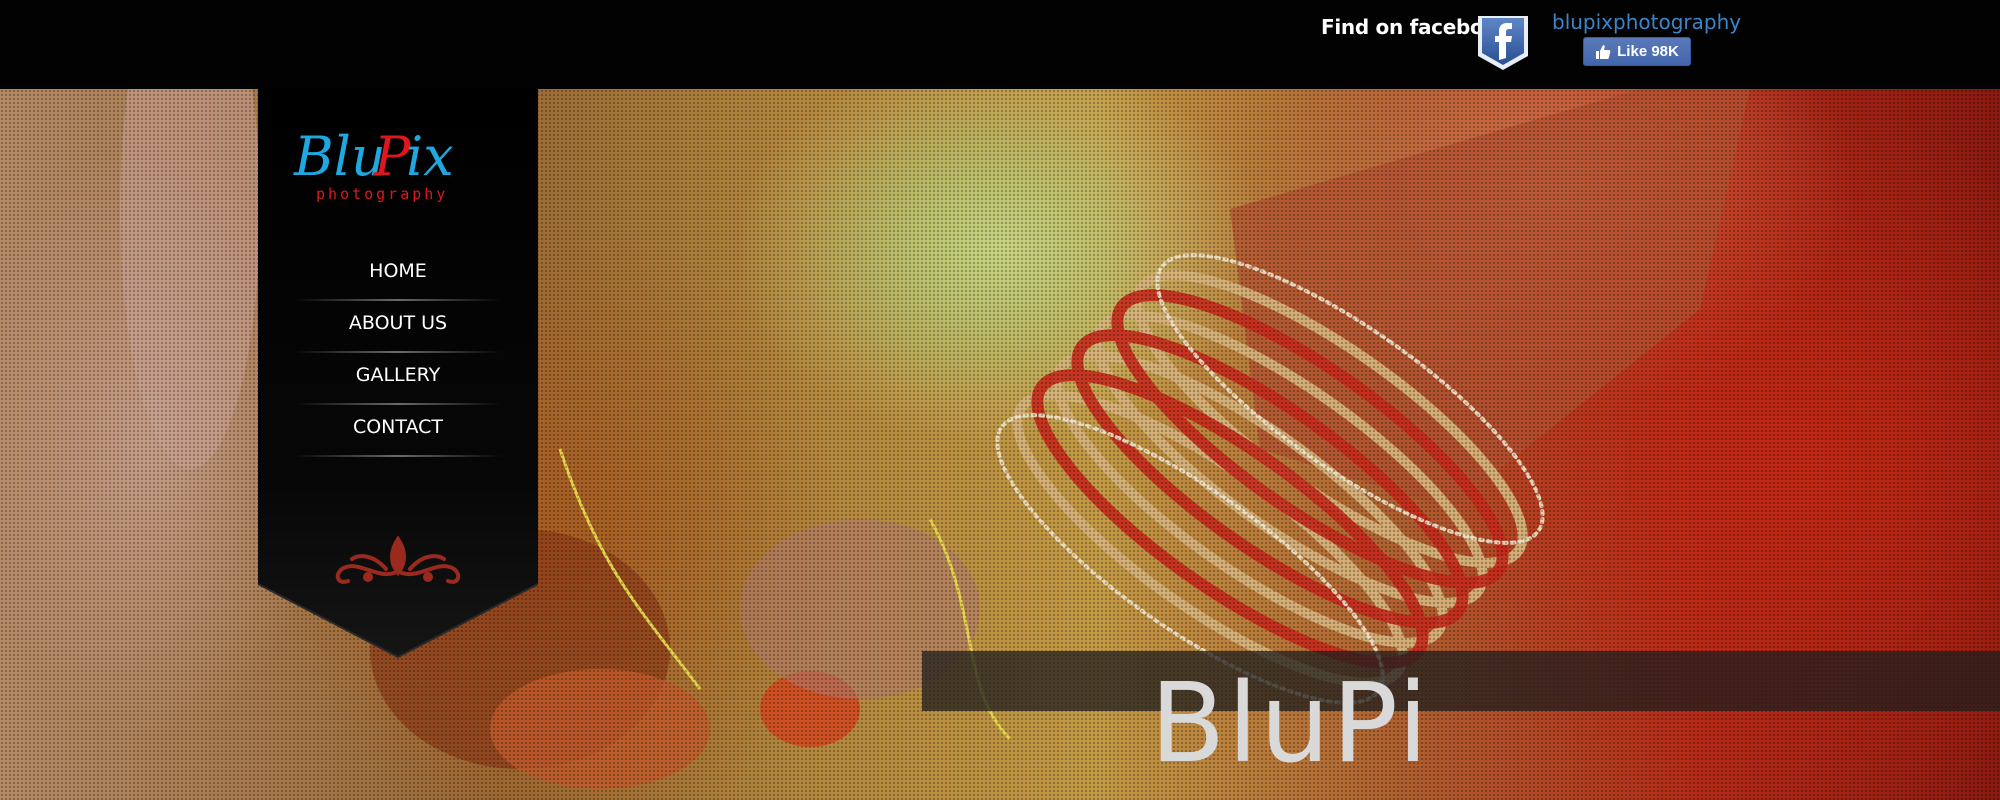 This screenshot has height=800, width=2000. I want to click on nav-link-gallery: GALLERY, so click(398, 378).